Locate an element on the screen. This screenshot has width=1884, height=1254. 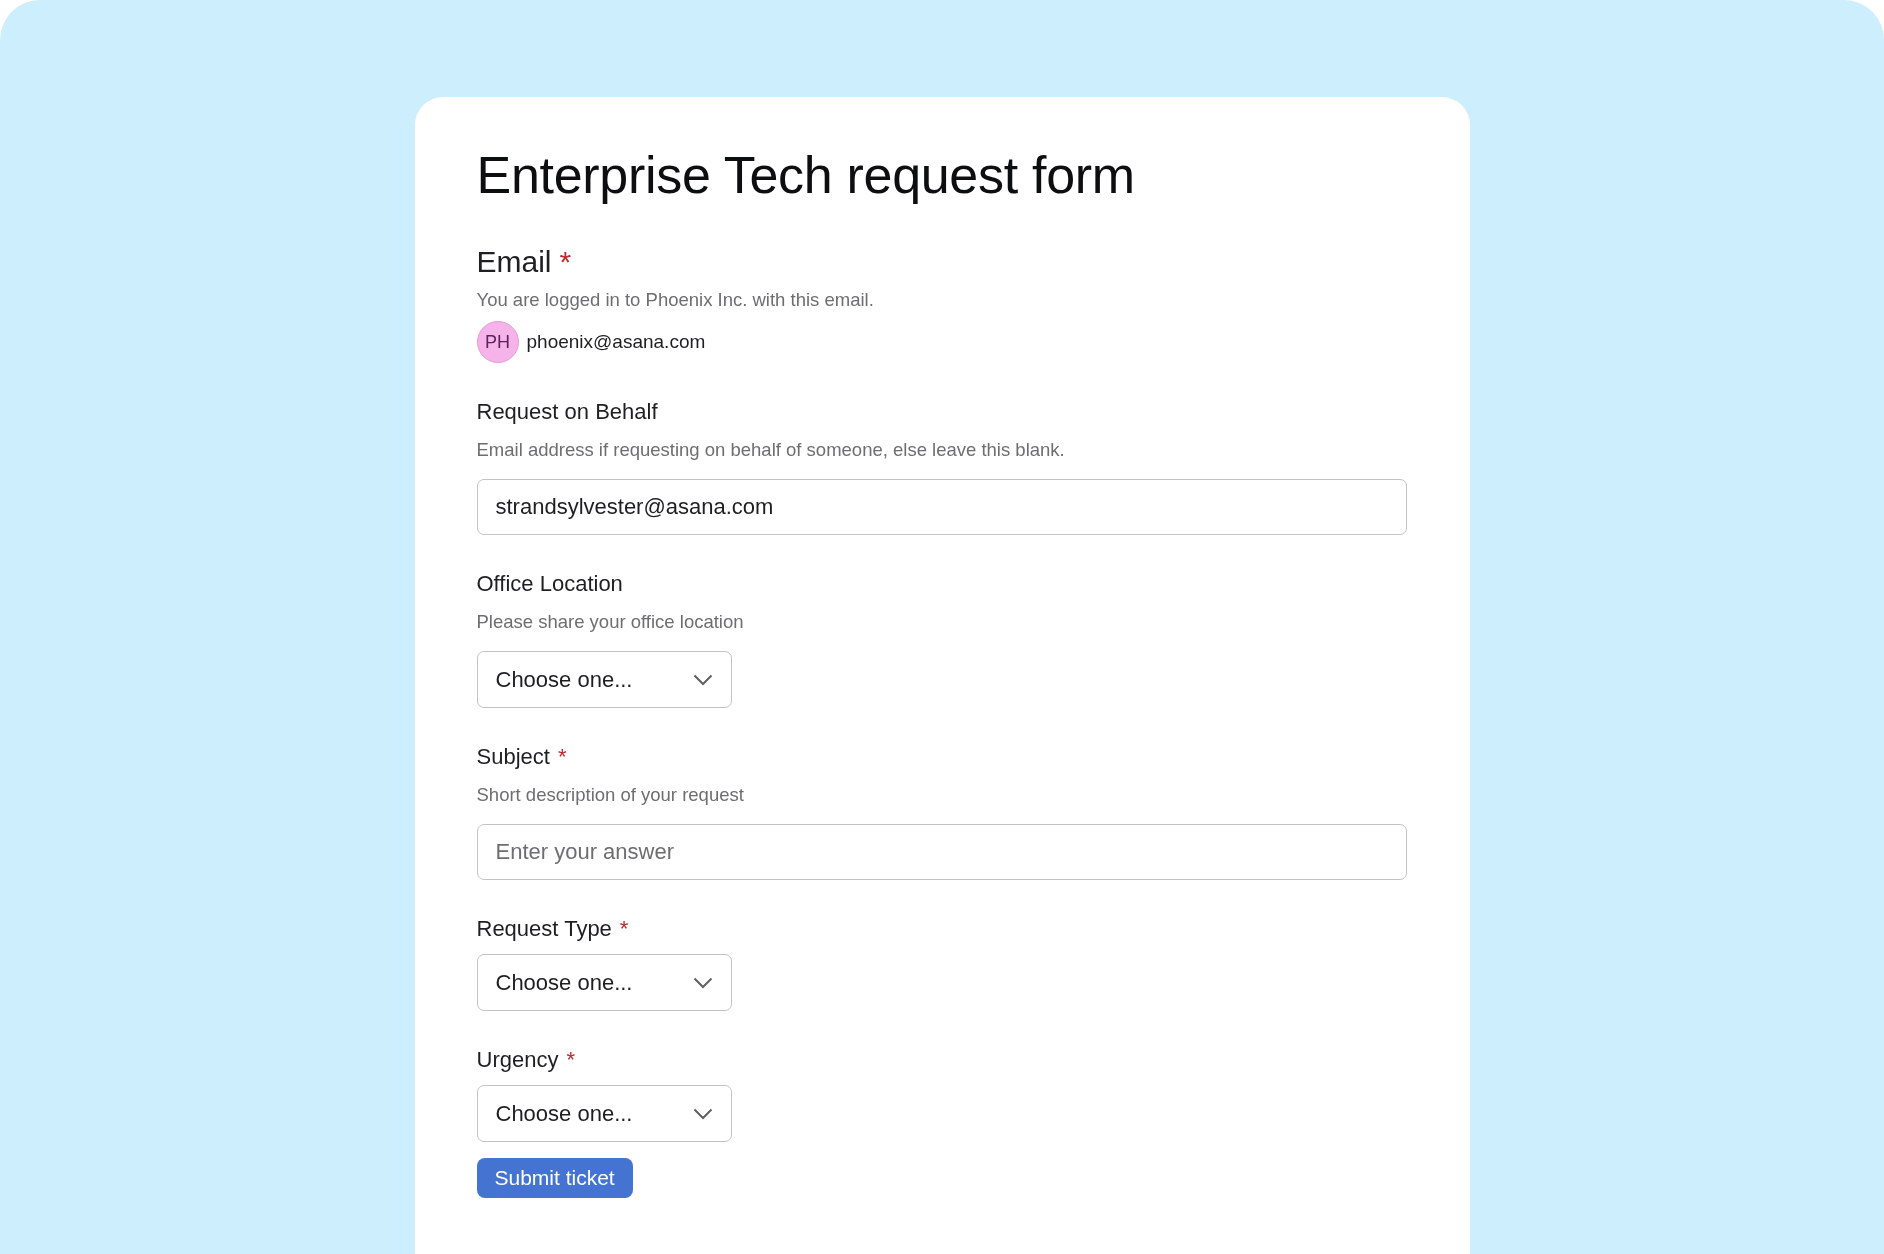
submit-button: Submit ticket is located at coordinates (554, 1178).